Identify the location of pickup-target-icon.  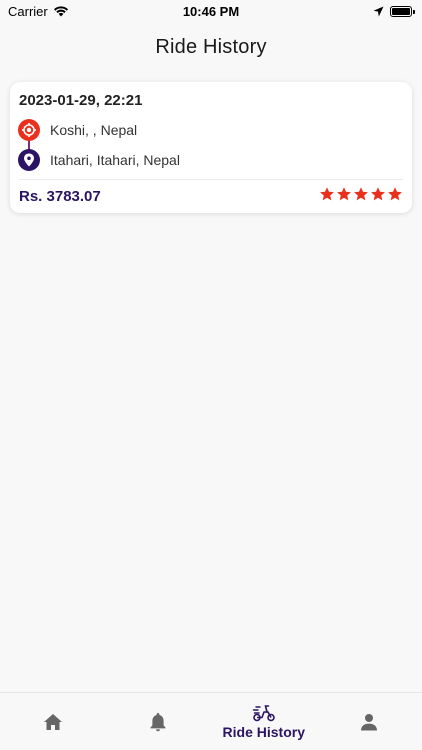
(29, 130).